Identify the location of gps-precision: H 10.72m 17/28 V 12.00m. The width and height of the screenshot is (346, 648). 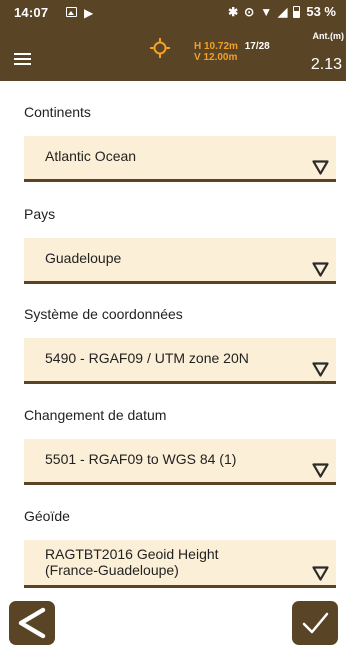
(232, 52).